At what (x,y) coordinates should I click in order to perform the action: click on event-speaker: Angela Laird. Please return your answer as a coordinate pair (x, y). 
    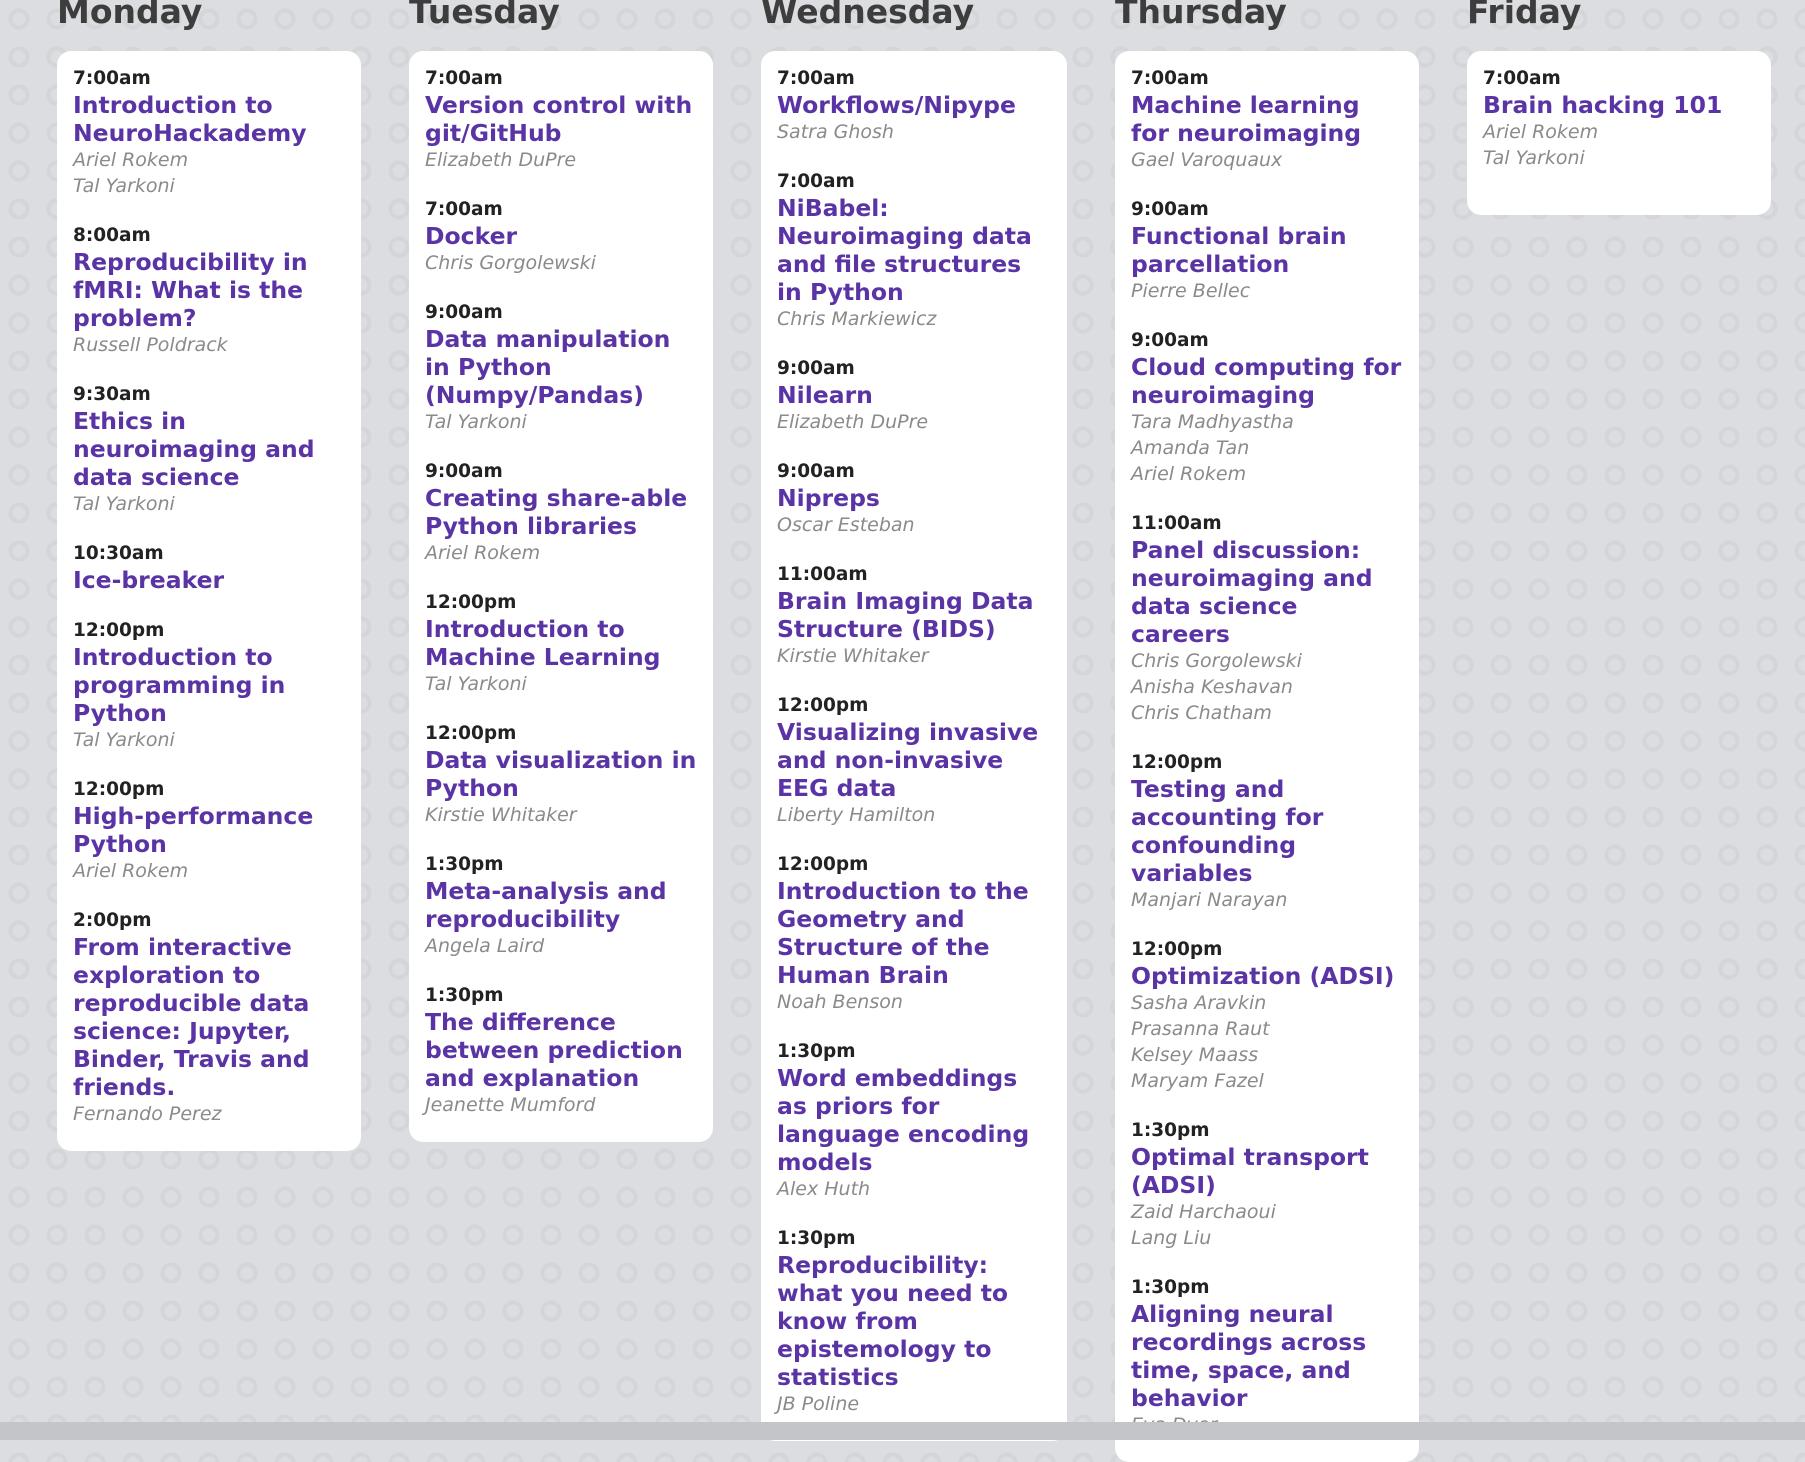
    Looking at the image, I should click on (485, 946).